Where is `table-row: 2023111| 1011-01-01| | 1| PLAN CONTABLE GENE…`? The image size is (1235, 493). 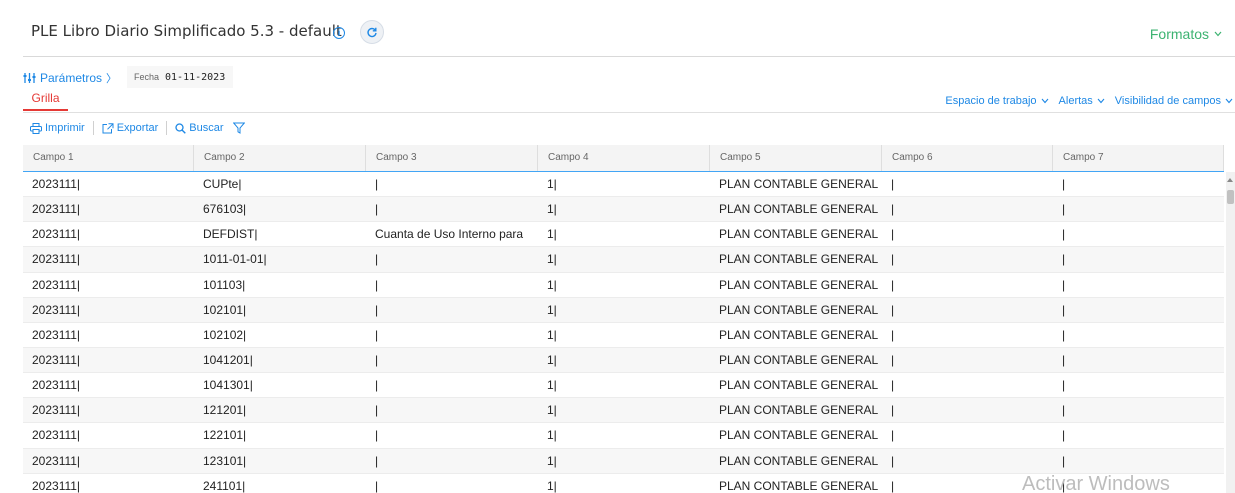 table-row: 2023111| 1011-01-01| | 1| PLAN CONTABLE GENE… is located at coordinates (623, 260).